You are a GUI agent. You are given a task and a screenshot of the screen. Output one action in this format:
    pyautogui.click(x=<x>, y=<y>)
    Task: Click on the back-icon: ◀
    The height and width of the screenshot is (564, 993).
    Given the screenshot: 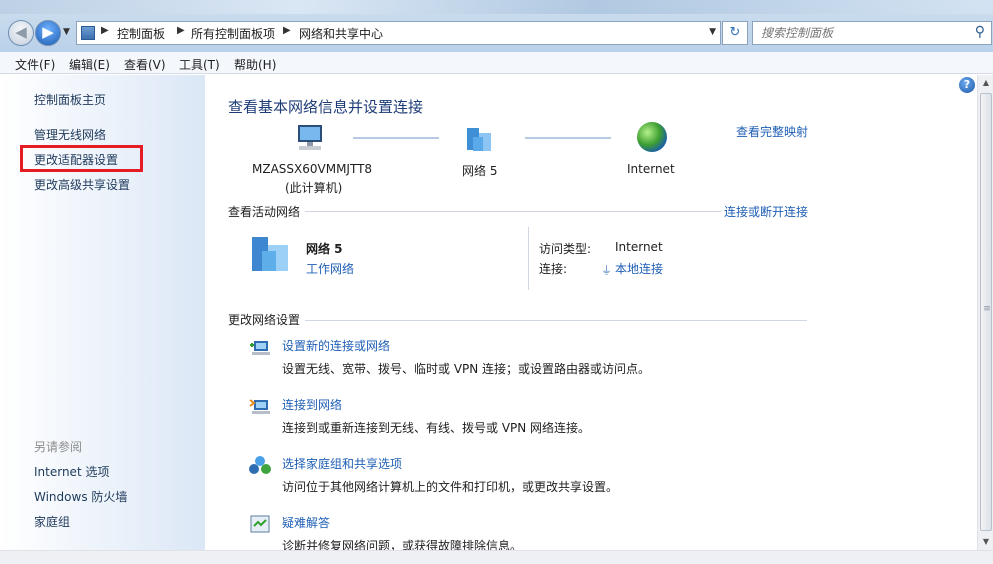 What is the action you would take?
    pyautogui.click(x=21, y=32)
    